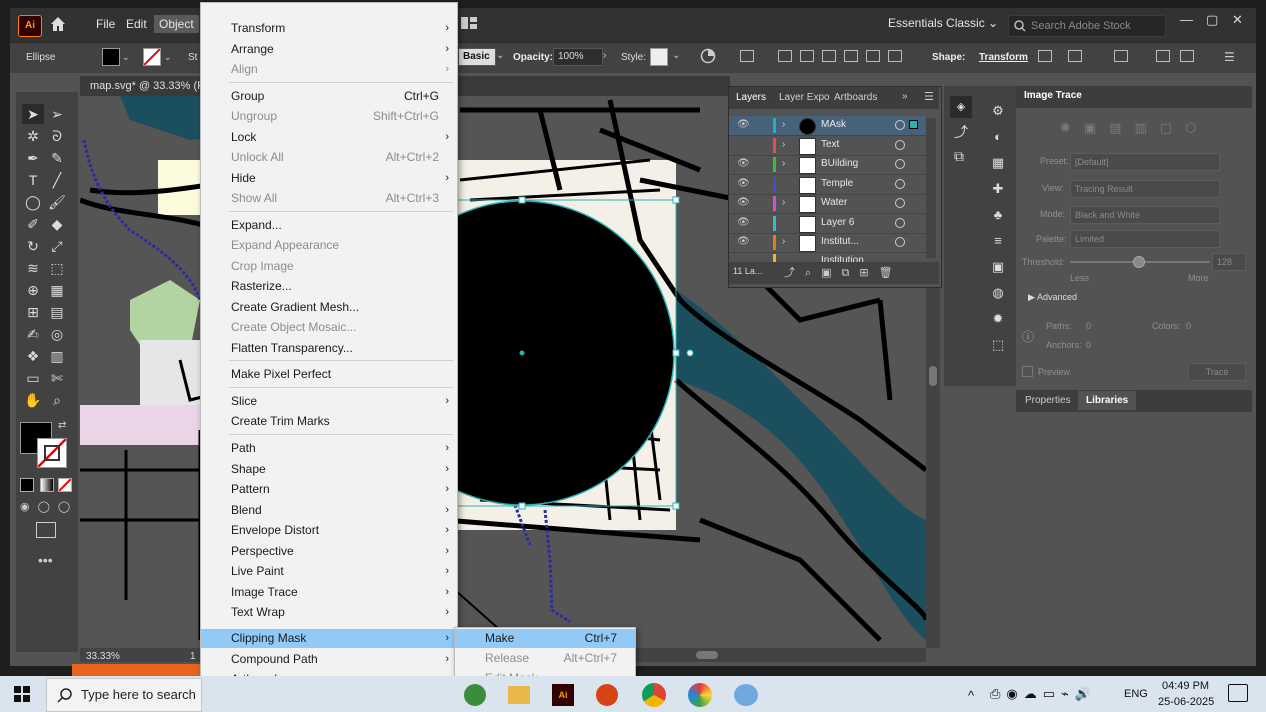  I want to click on selection-tool-icon: ➤, so click(33, 114).